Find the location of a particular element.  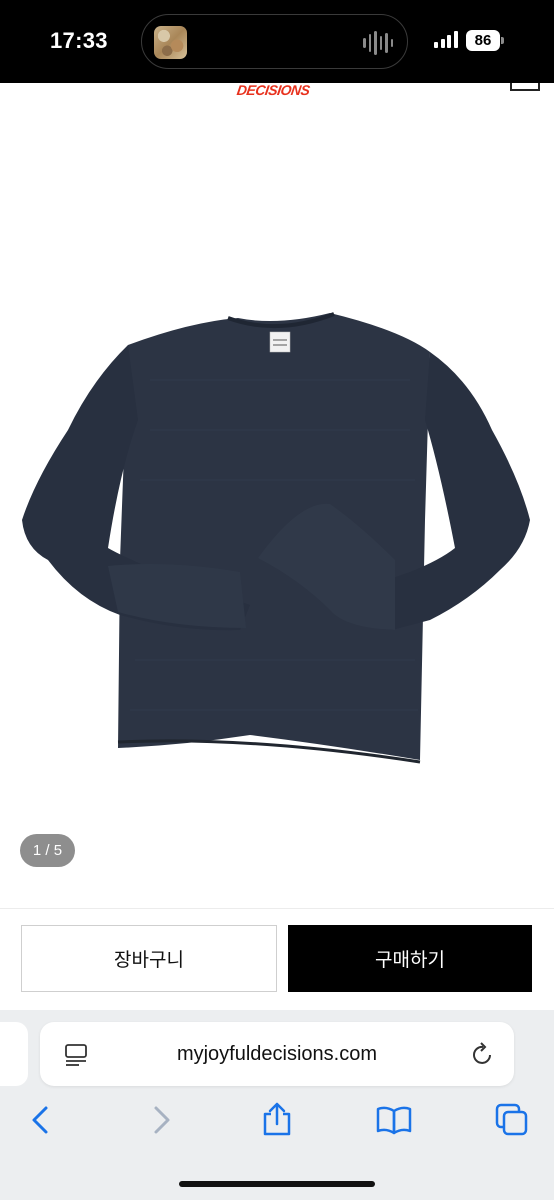

back-icon is located at coordinates (42, 1120).